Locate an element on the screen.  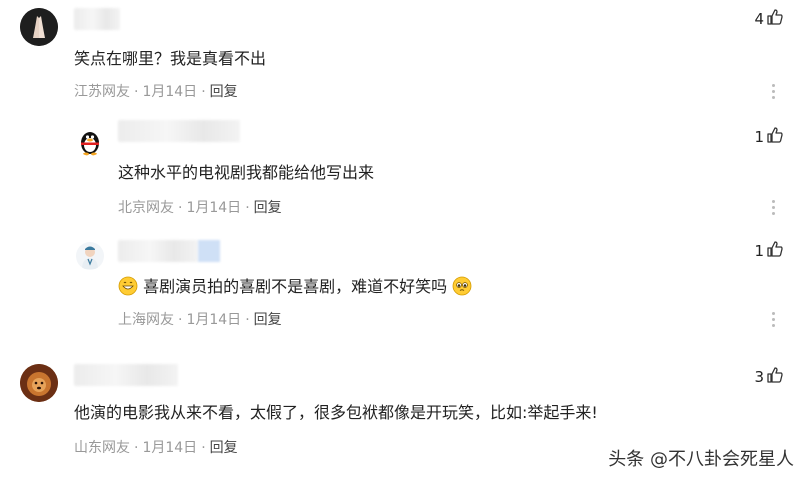
comment-meta: 上海网友 · 1月14日 · 回复 is located at coordinates (200, 320).